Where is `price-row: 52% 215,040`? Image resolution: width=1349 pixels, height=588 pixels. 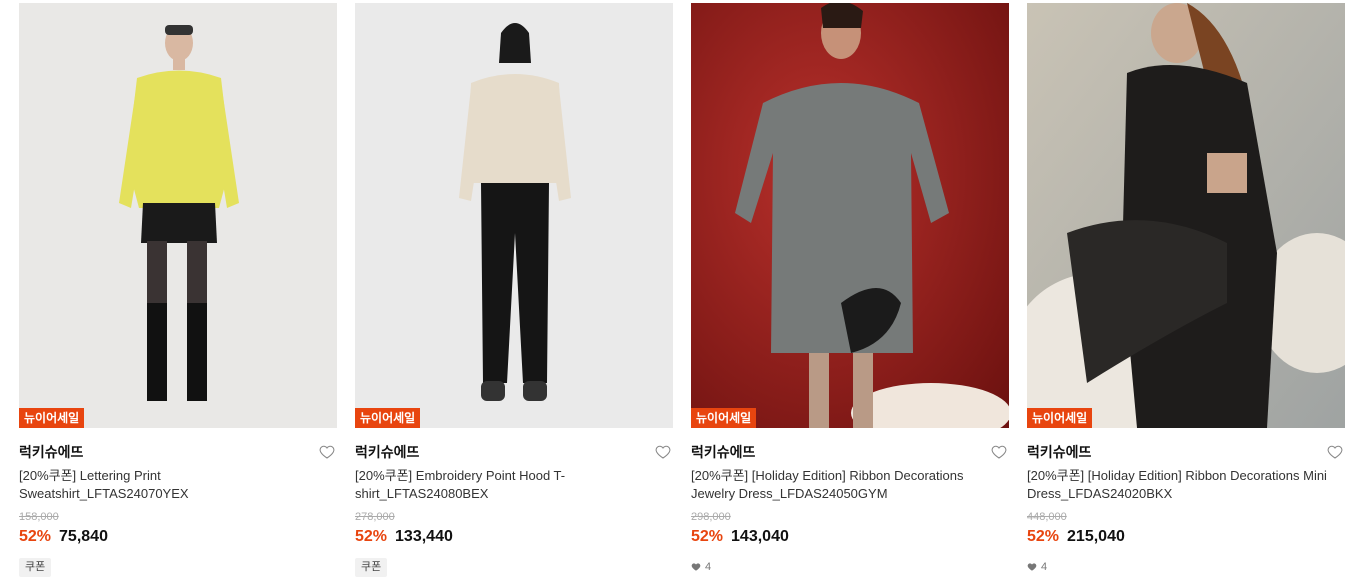
price-row: 52% 215,040 is located at coordinates (1076, 537).